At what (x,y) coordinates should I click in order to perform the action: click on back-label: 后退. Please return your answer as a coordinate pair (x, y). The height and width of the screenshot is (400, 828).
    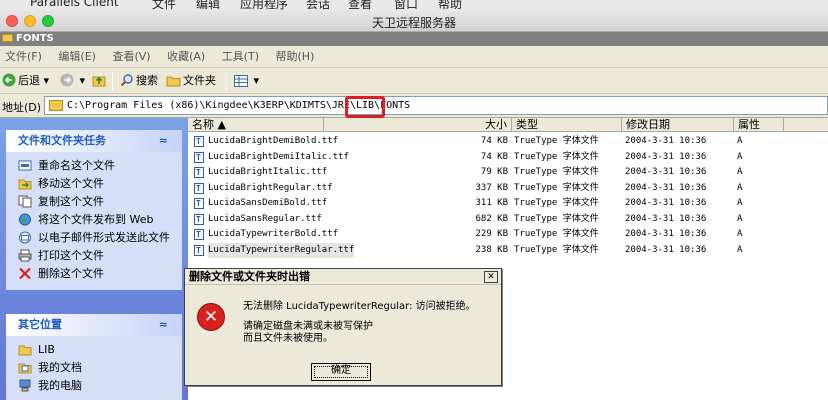
    Looking at the image, I should click on (29, 80).